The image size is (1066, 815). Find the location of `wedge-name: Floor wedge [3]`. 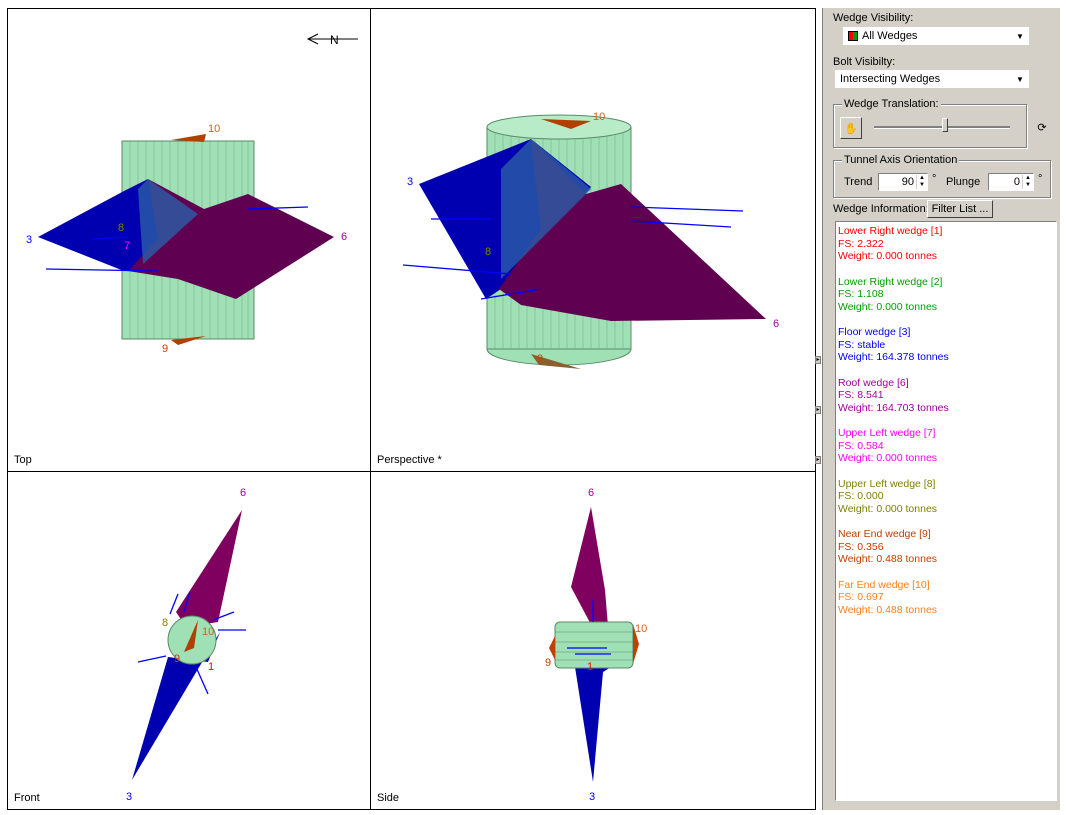

wedge-name: Floor wedge [3] is located at coordinates (874, 332).